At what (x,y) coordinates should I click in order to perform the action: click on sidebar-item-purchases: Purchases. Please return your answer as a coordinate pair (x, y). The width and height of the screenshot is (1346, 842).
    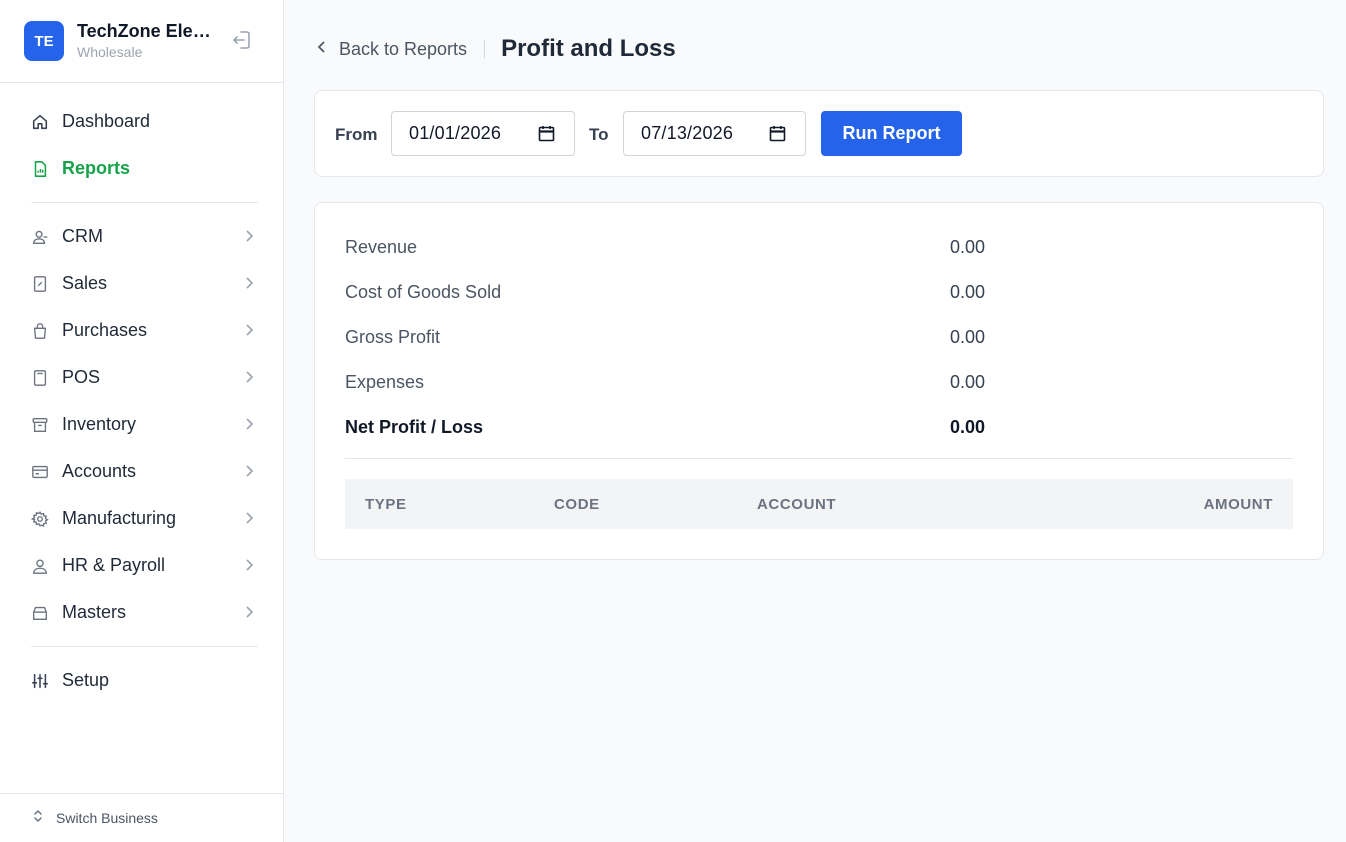
    Looking at the image, I should click on (140, 330).